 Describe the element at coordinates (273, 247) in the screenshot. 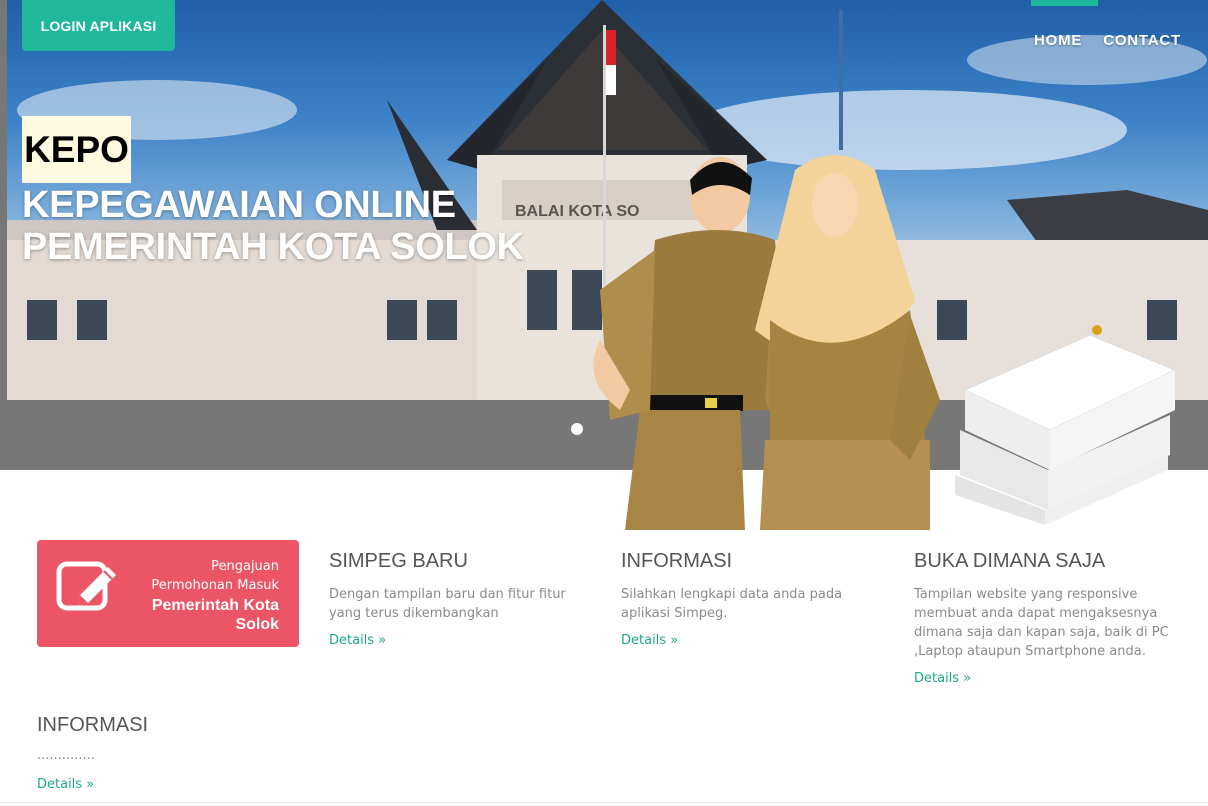

I see `hero-title-line2: PEMERINTAH KOTA SOLOK` at that location.